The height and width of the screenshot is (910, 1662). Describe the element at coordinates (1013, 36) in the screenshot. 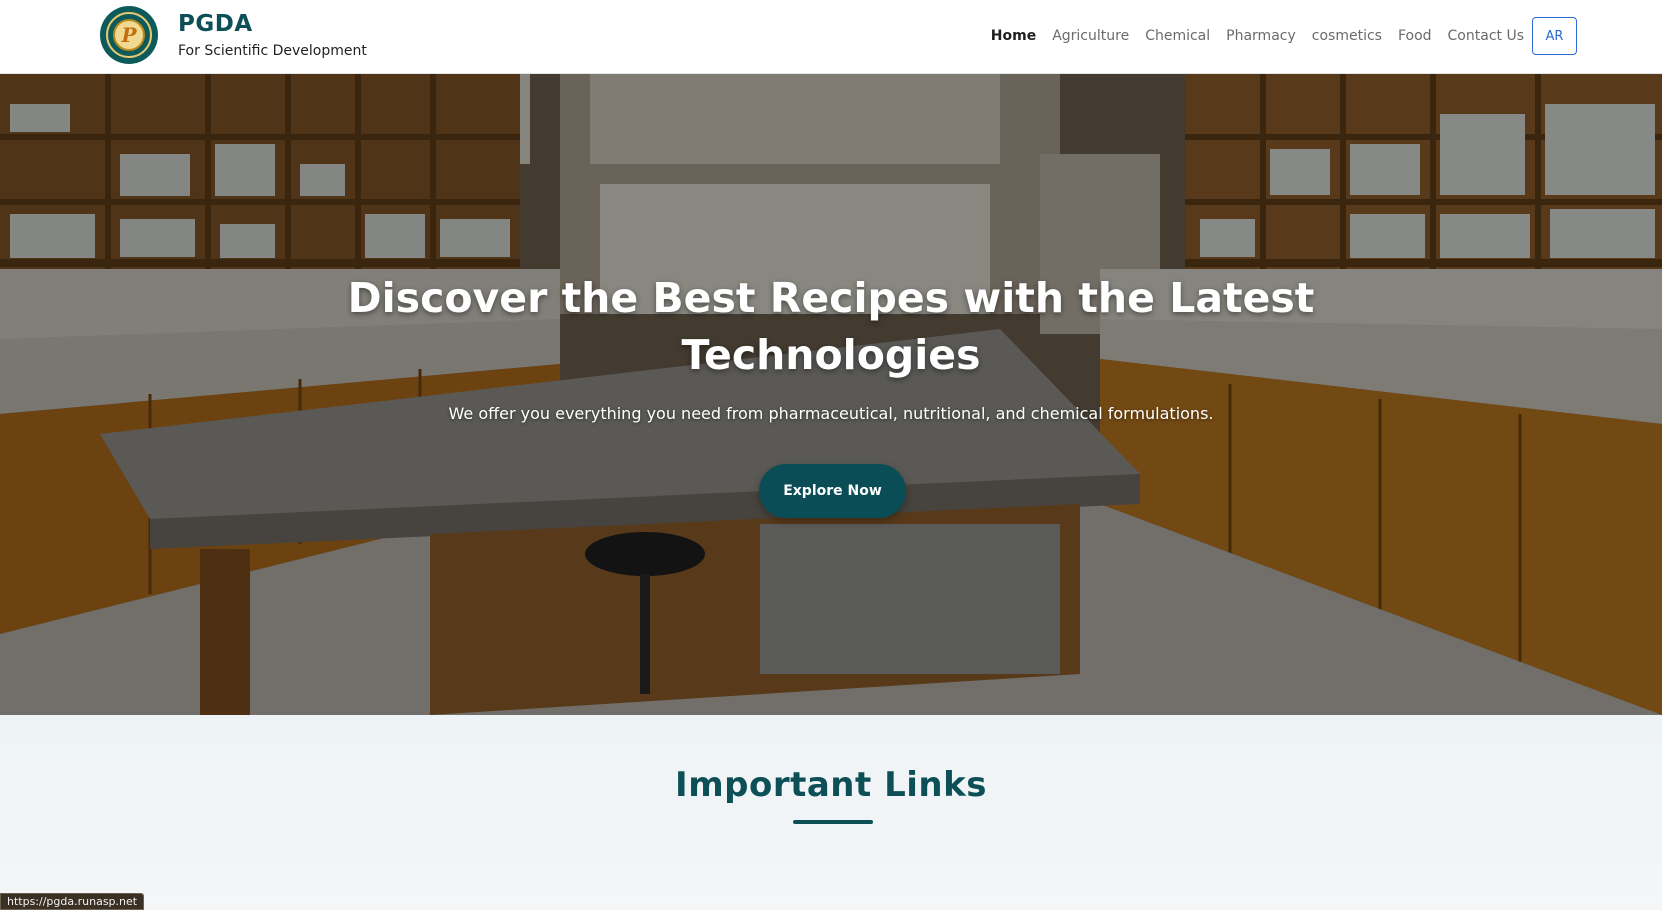

I see `nav-item-home: Home` at that location.